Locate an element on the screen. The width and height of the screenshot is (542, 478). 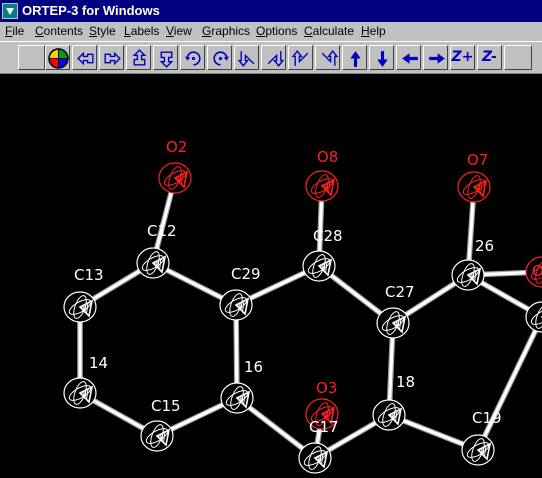
atom-c27 is located at coordinates (393, 323).